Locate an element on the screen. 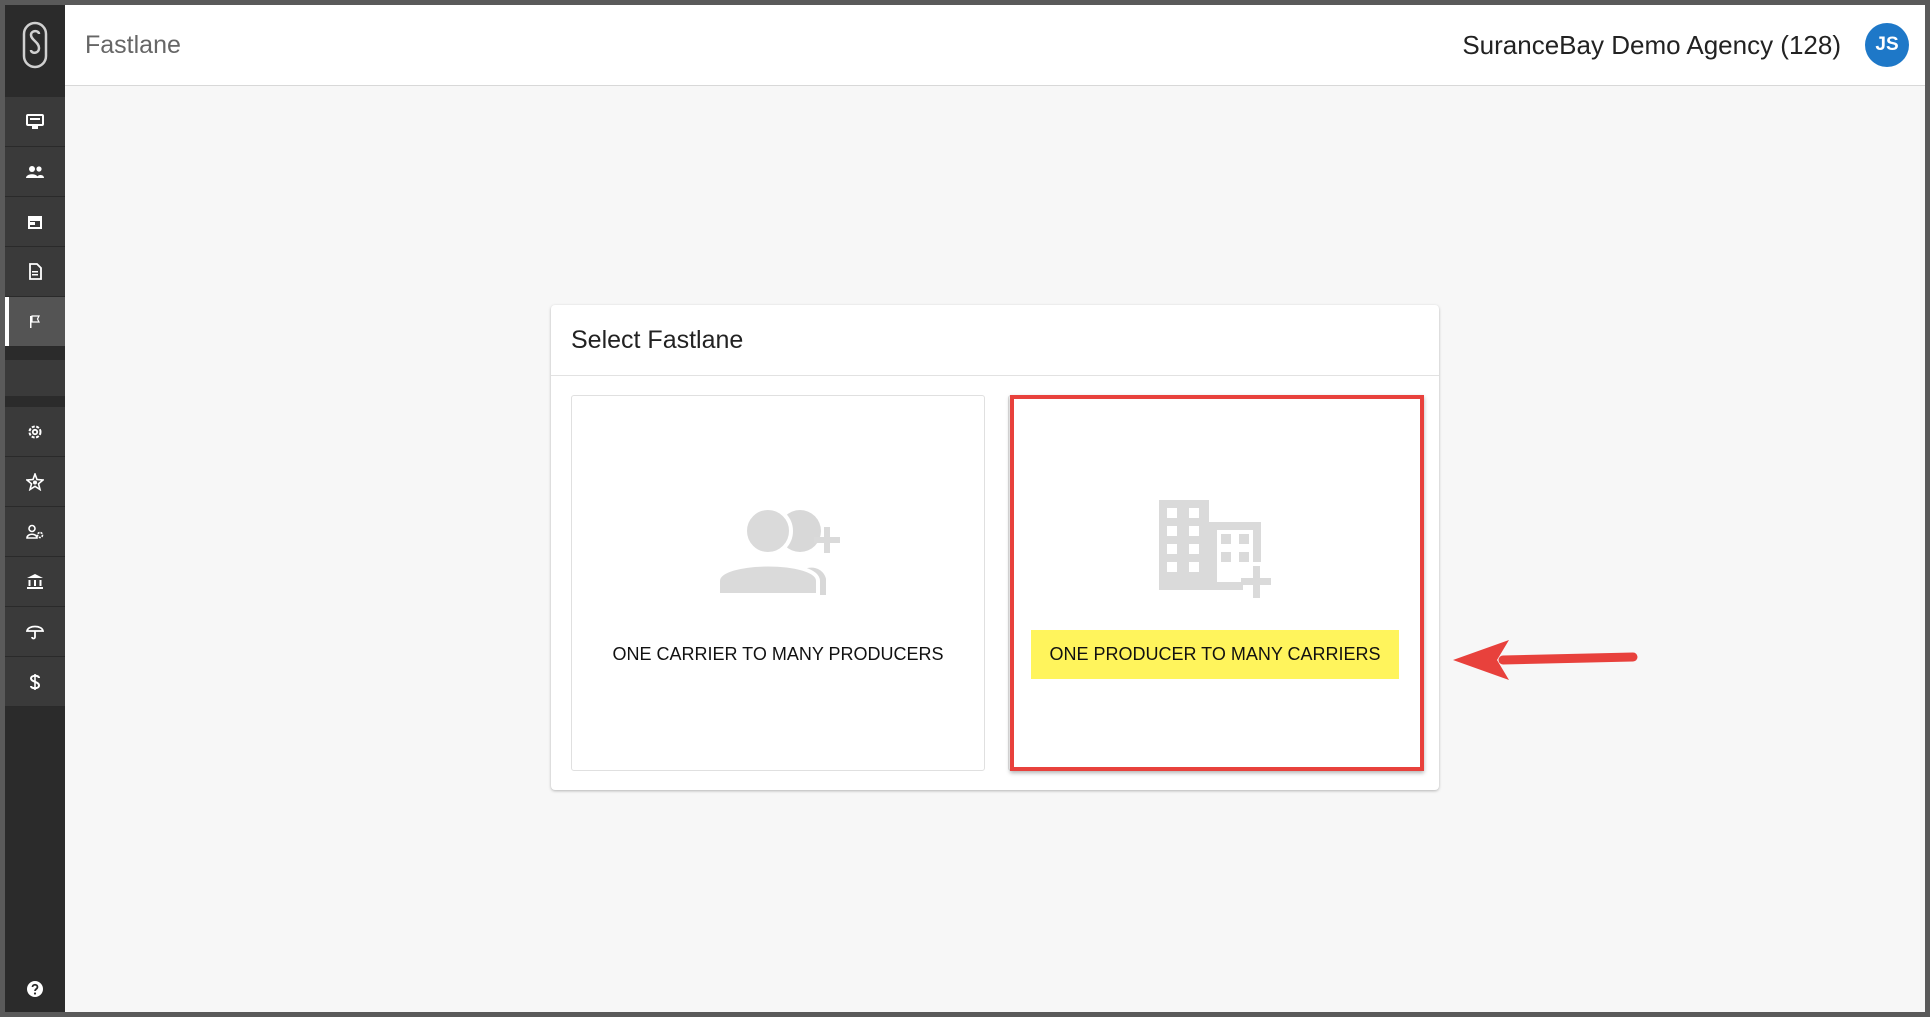 This screenshot has width=1930, height=1017. store-icon is located at coordinates (35, 222).